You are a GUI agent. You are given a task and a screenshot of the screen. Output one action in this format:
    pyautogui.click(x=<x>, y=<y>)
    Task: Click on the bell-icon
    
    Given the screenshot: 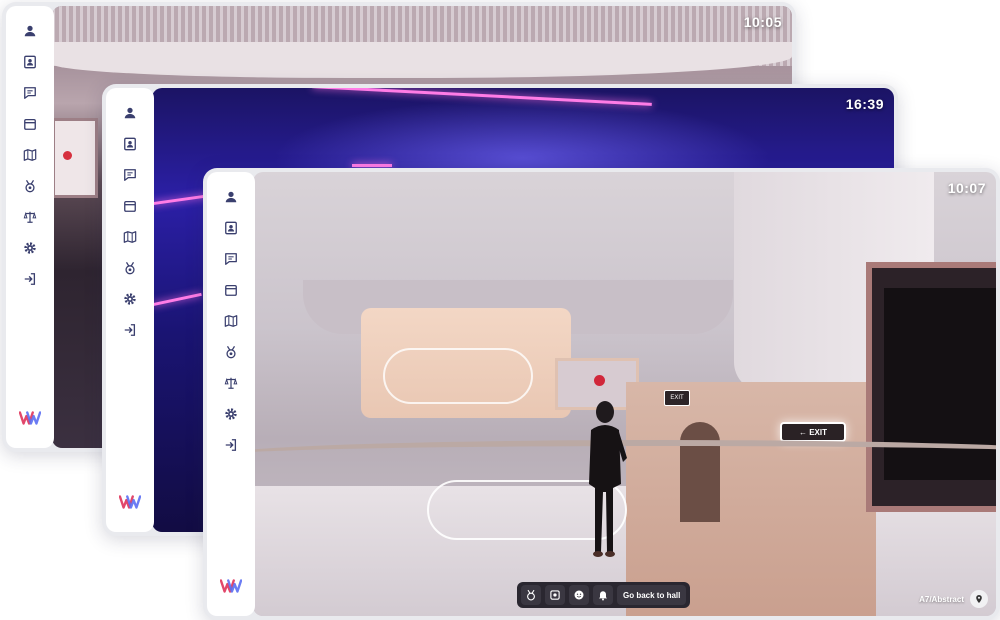 What is the action you would take?
    pyautogui.click(x=603, y=596)
    